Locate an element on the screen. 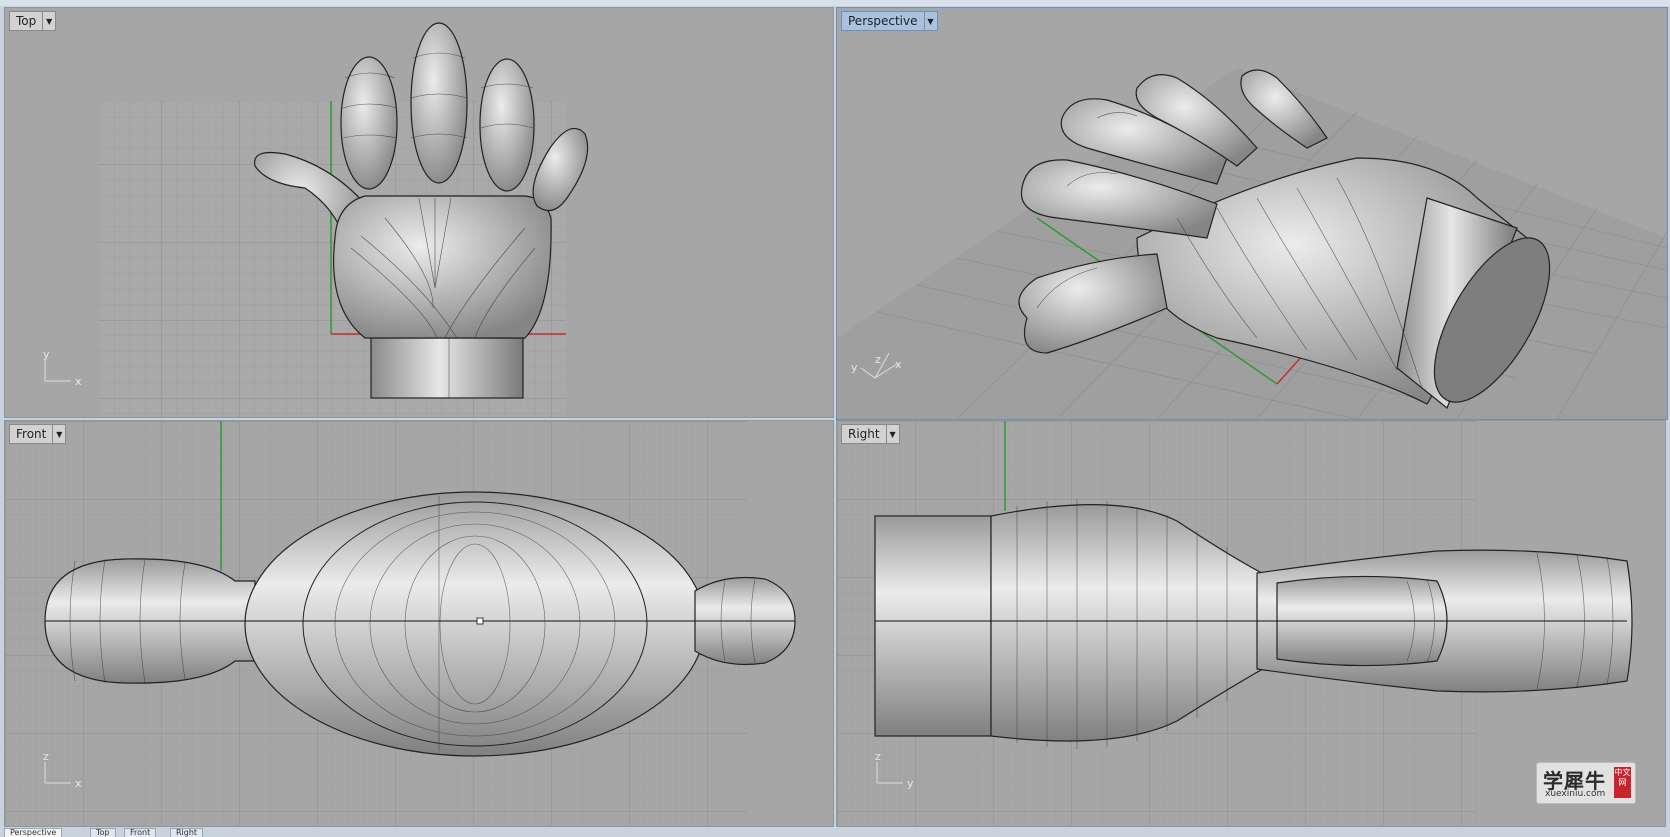 The height and width of the screenshot is (837, 1670). viewport-title: Right is located at coordinates (864, 434).